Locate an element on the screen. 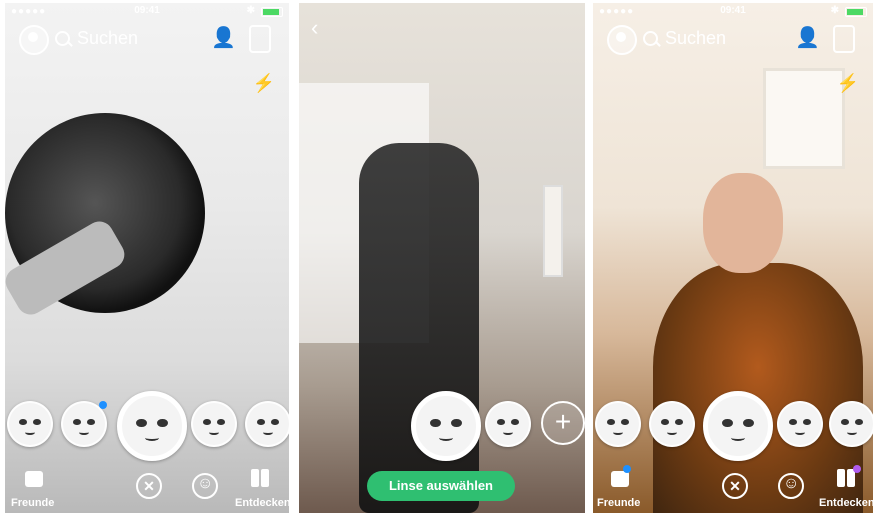 This screenshot has height=518, width=874. select-lens-button: Linse auswählen is located at coordinates (441, 486).